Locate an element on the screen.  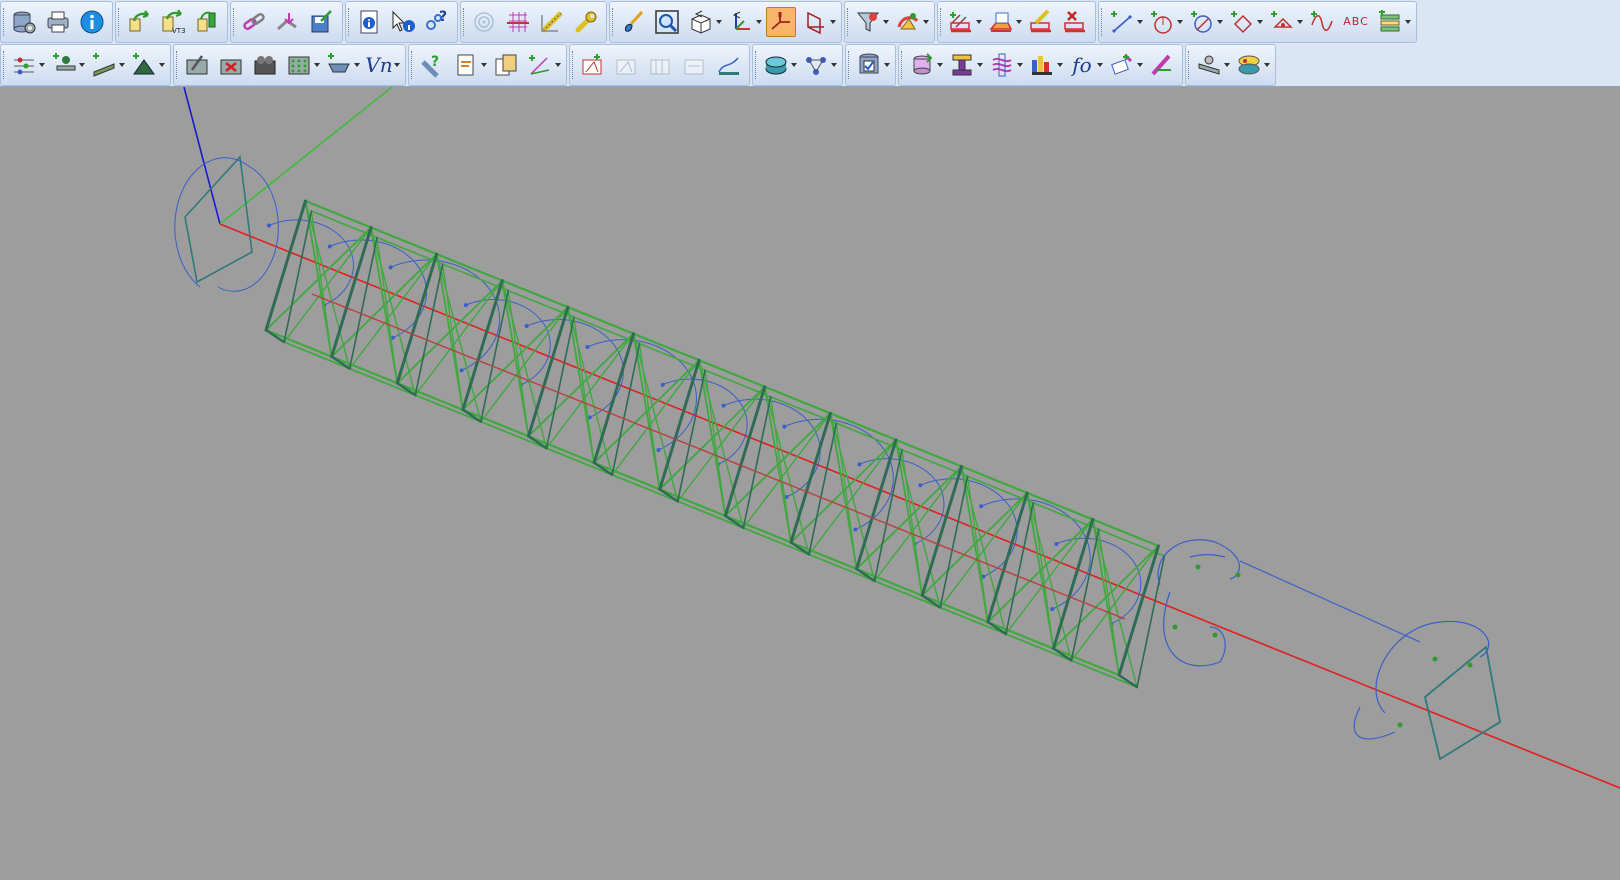
network-icon is located at coordinates (819, 65).